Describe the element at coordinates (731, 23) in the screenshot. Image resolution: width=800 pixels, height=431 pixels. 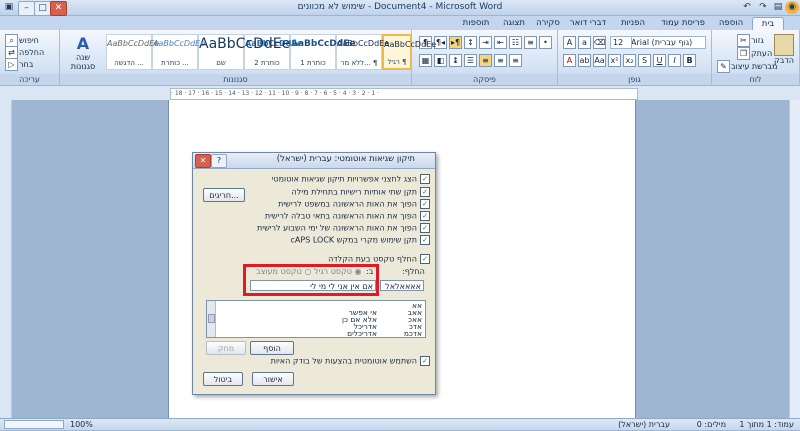
I see `tab-insert: הוספה` at that location.